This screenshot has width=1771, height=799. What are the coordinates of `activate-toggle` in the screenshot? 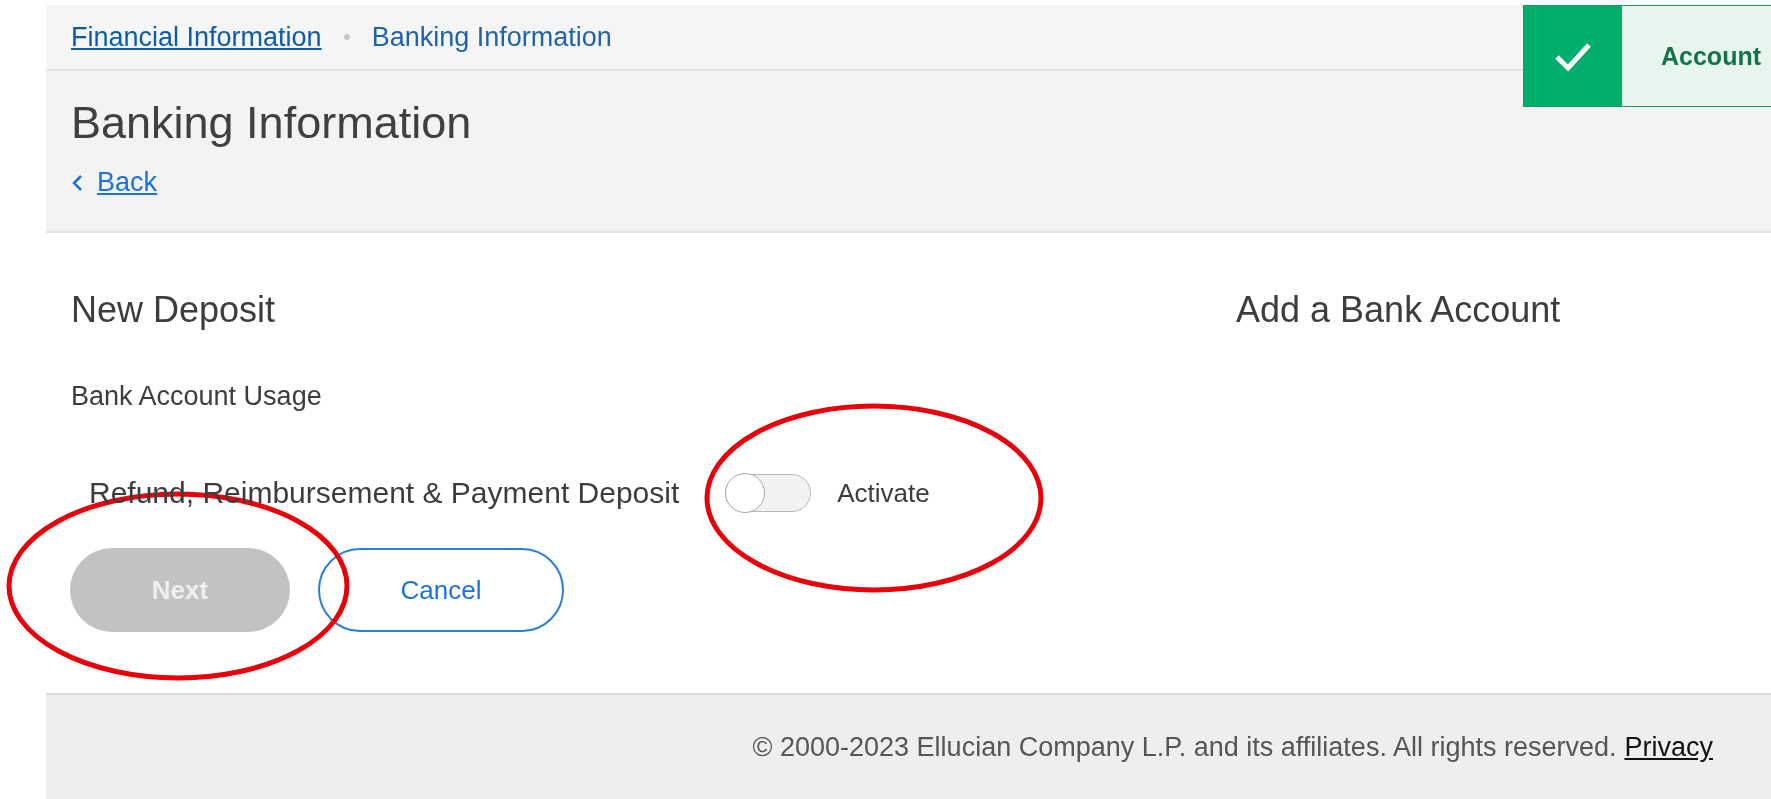 It's located at (768, 493).